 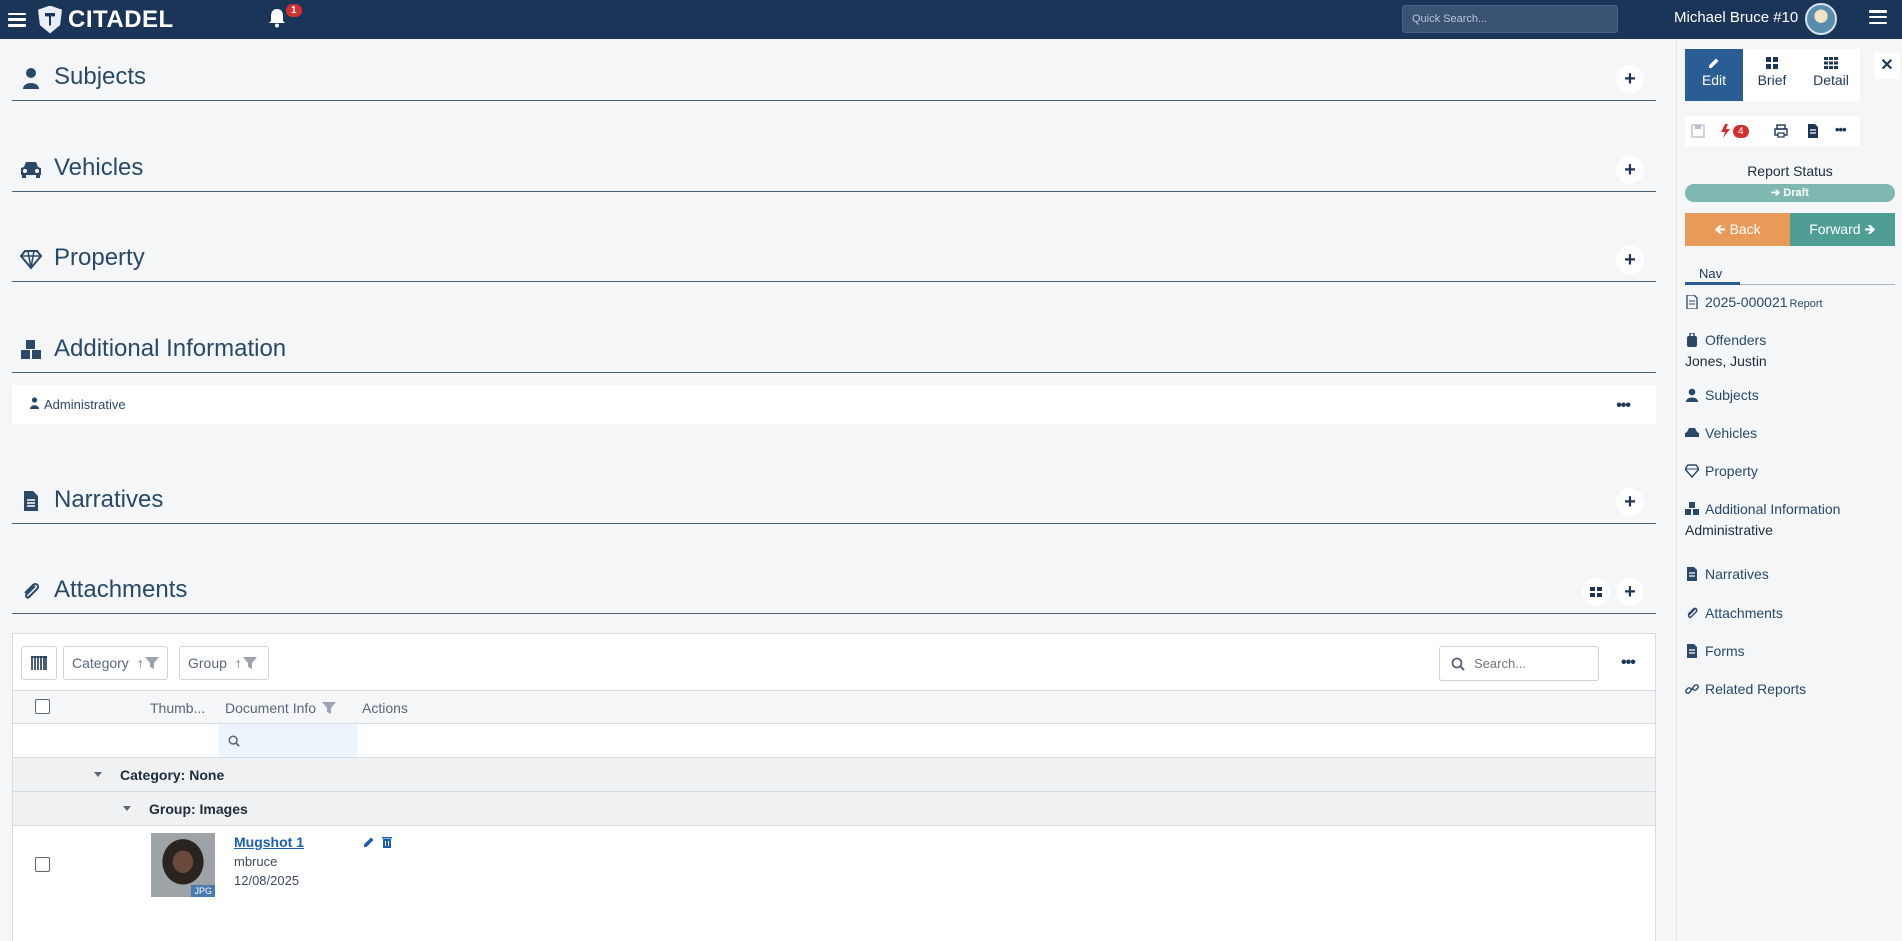 What do you see at coordinates (1772, 63) in the screenshot?
I see `grid-icon` at bounding box center [1772, 63].